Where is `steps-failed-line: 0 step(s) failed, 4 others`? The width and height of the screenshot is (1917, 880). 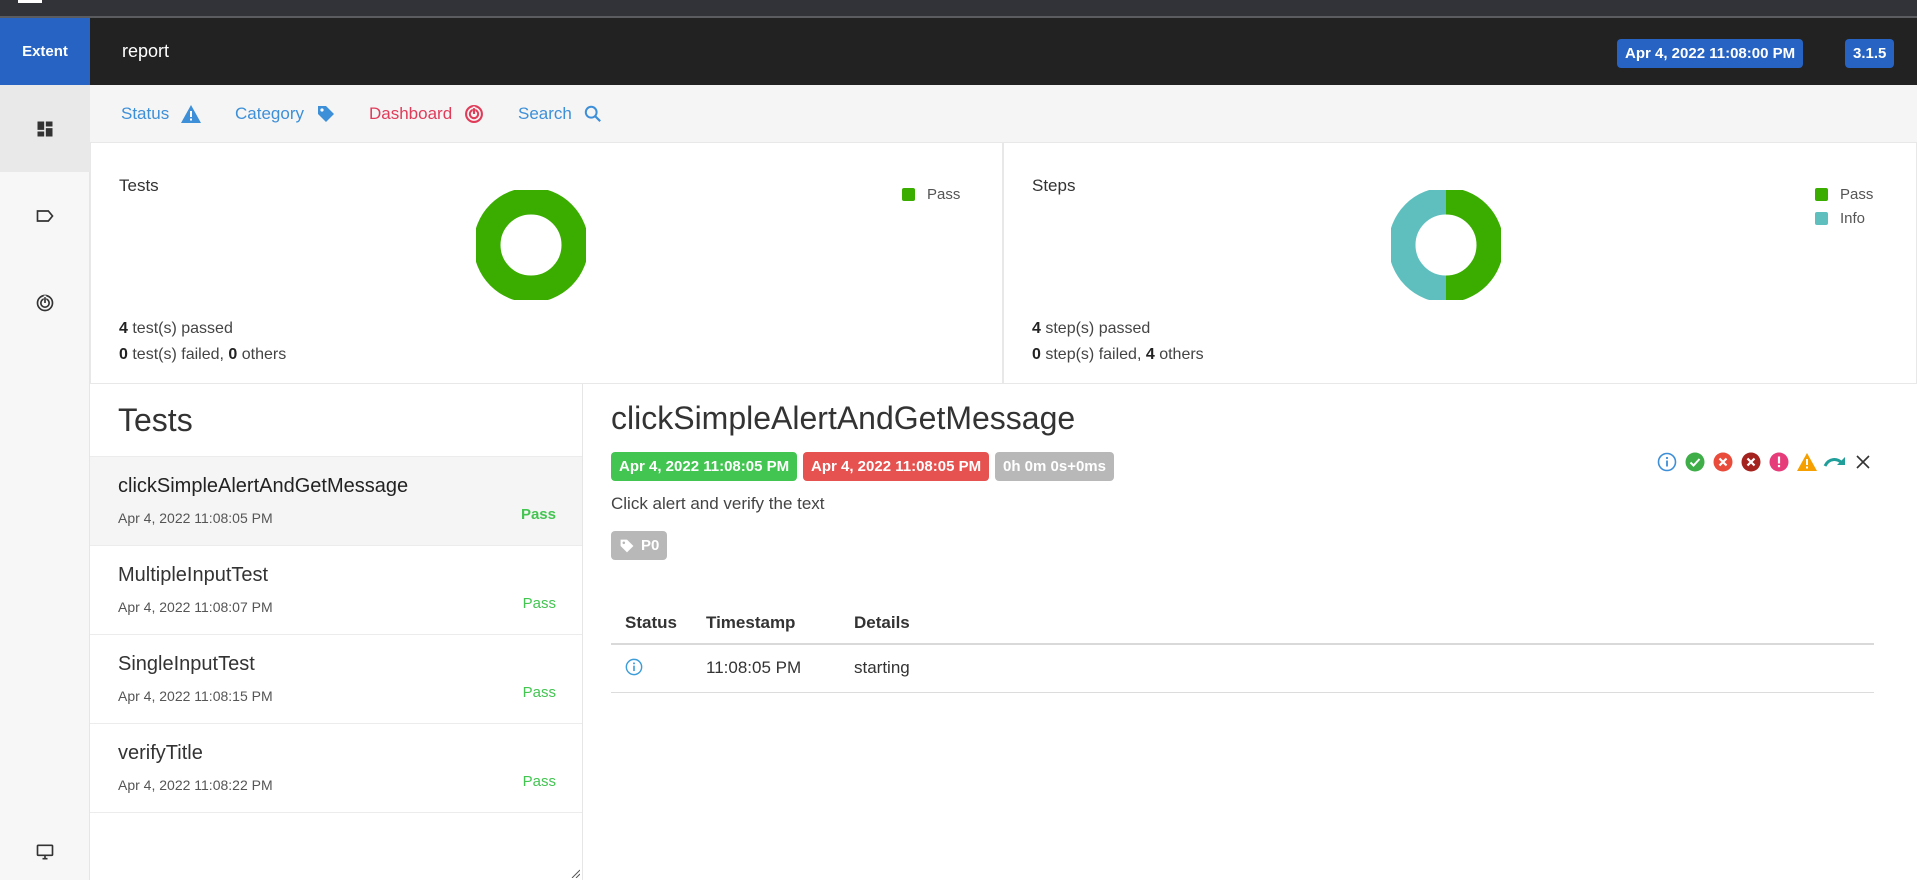
steps-failed-line: 0 step(s) failed, 4 others is located at coordinates (1118, 355).